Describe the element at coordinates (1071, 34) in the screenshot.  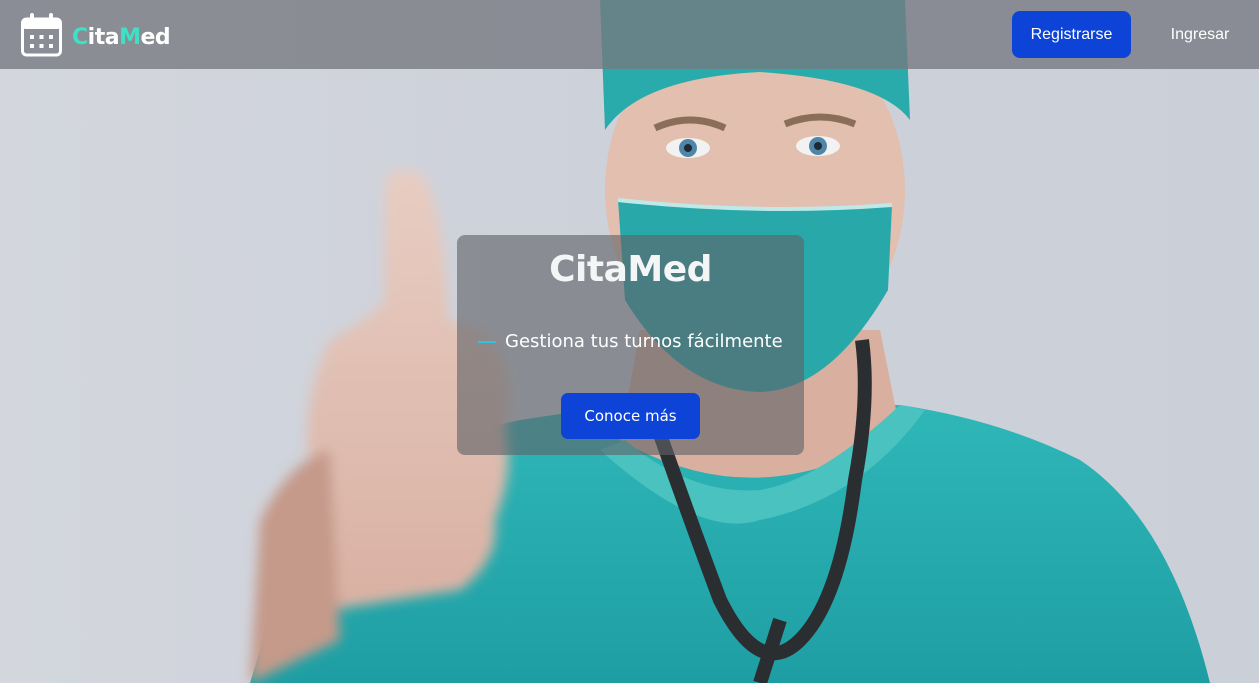
I see `register-button: Registrarse` at that location.